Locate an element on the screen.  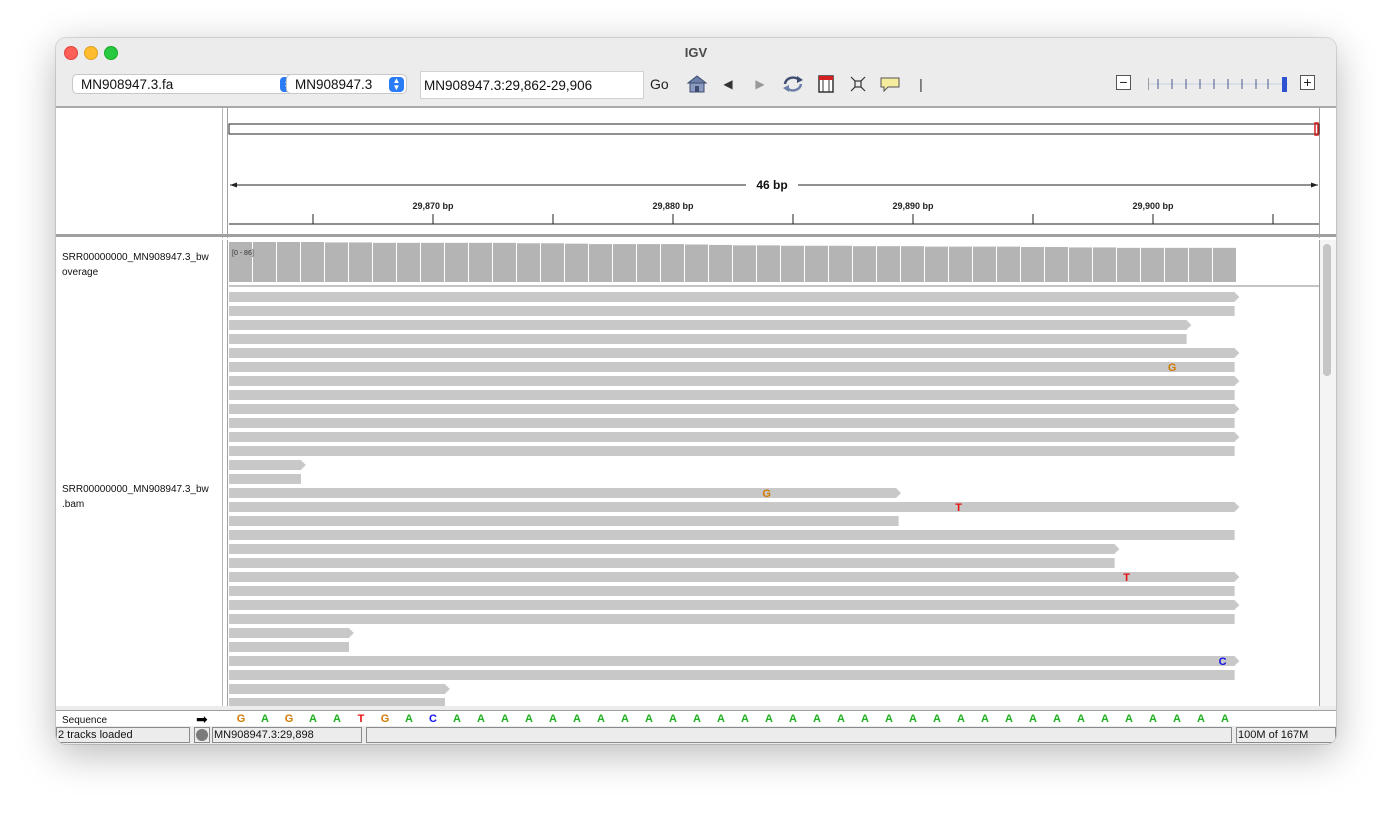
message-status is located at coordinates (799, 735).